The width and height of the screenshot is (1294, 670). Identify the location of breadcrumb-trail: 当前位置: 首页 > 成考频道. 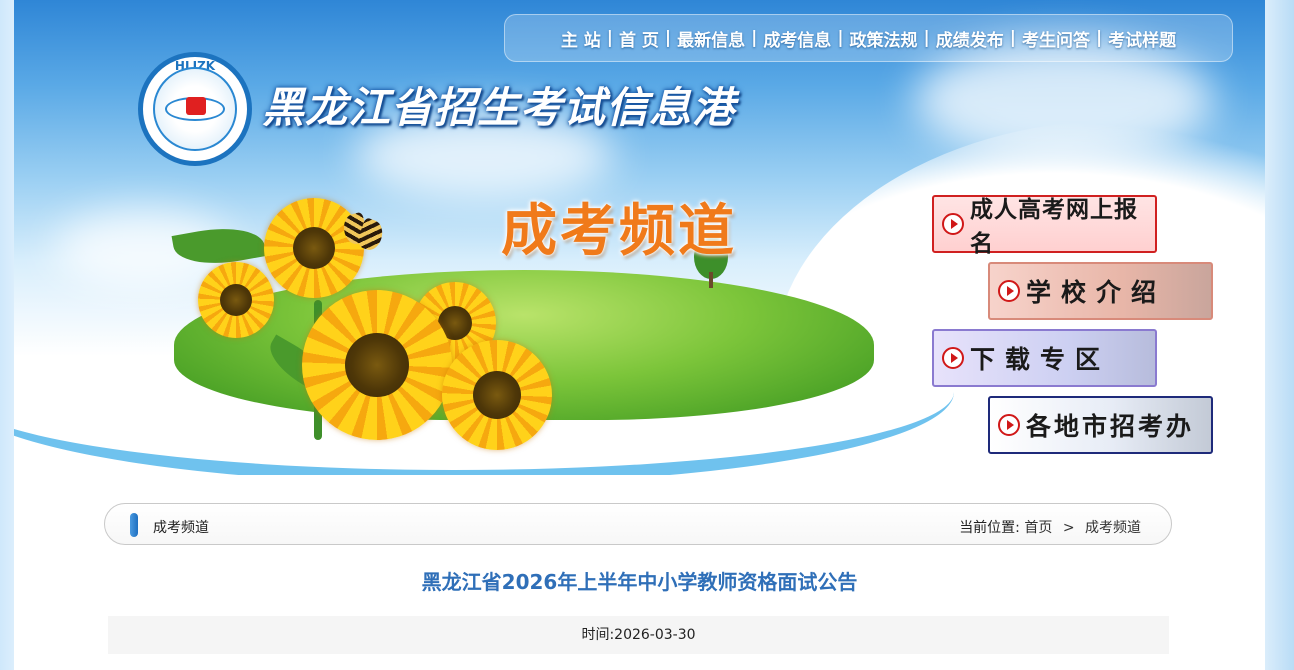
(1050, 527).